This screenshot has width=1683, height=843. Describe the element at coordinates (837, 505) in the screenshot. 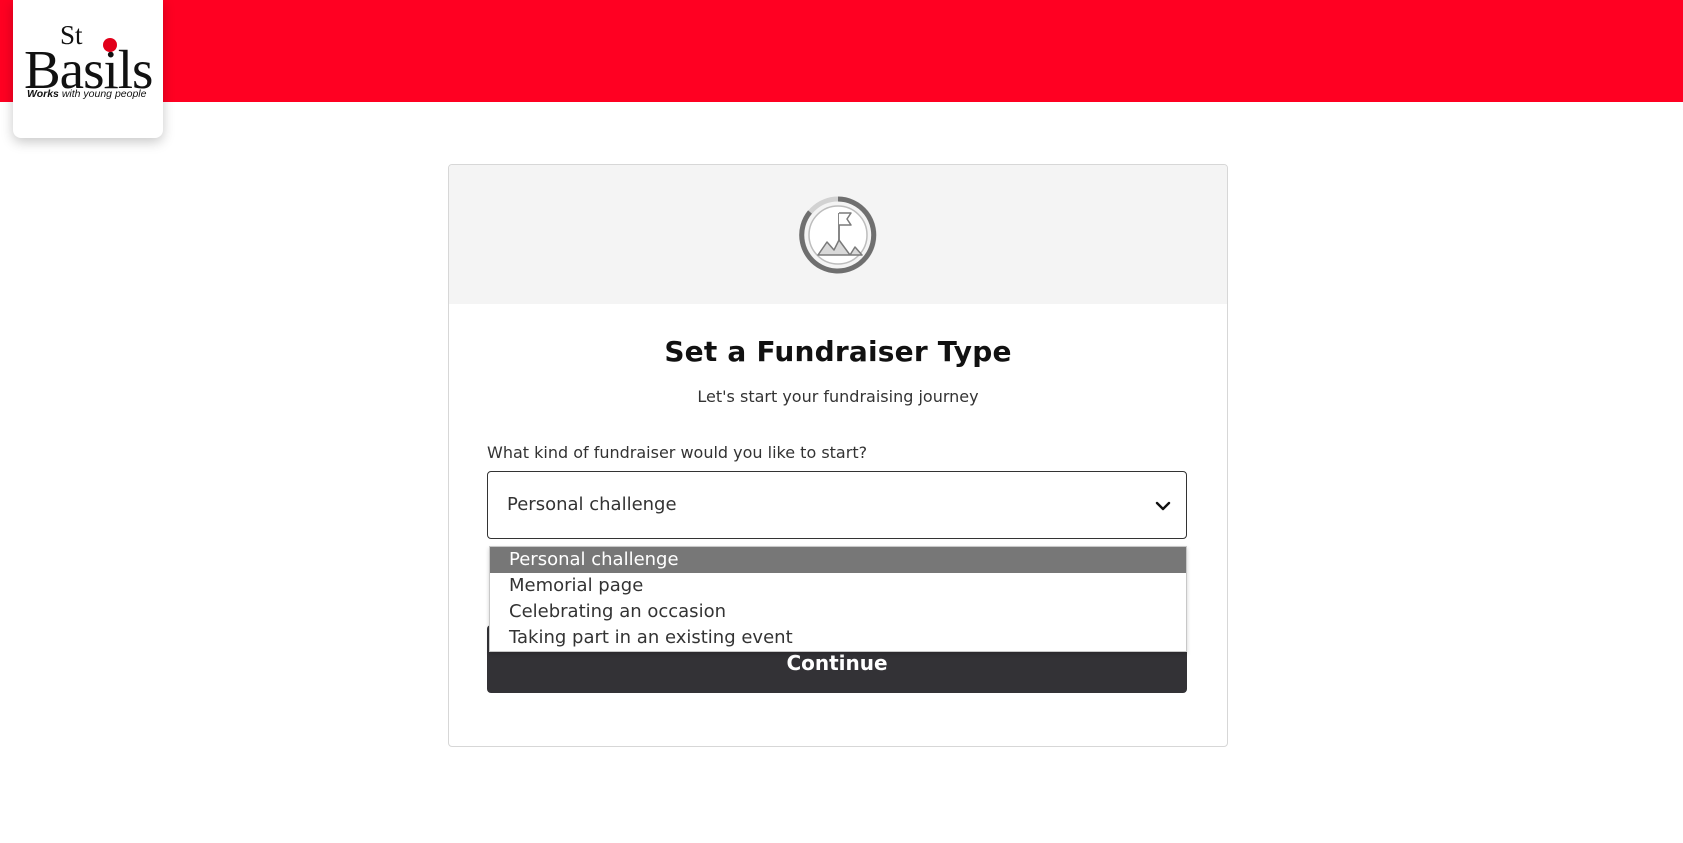

I see `fundraiser-type-select: Personal challenge` at that location.